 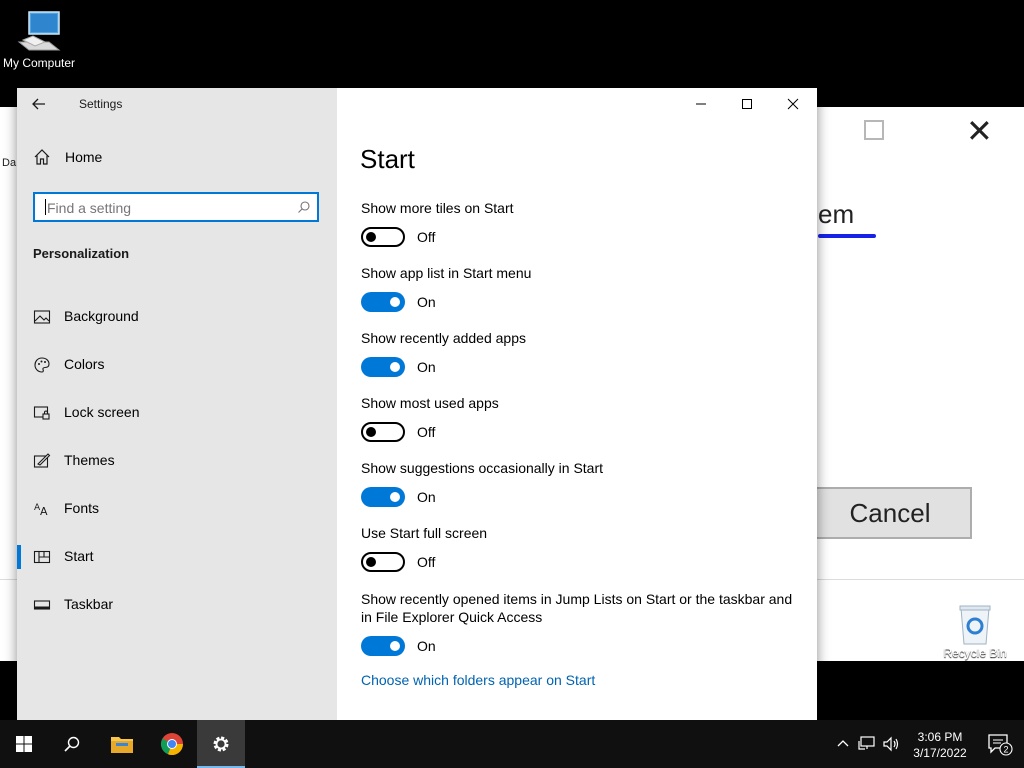 I want to click on settings-gear-icon, so click(x=221, y=744).